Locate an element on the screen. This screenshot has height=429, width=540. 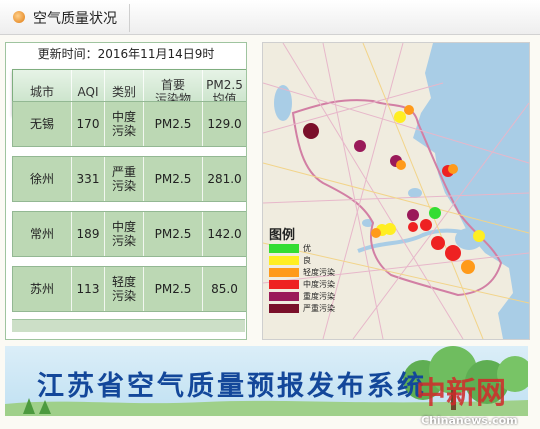
cell-pm25: 85.0 is located at coordinates (224, 289).